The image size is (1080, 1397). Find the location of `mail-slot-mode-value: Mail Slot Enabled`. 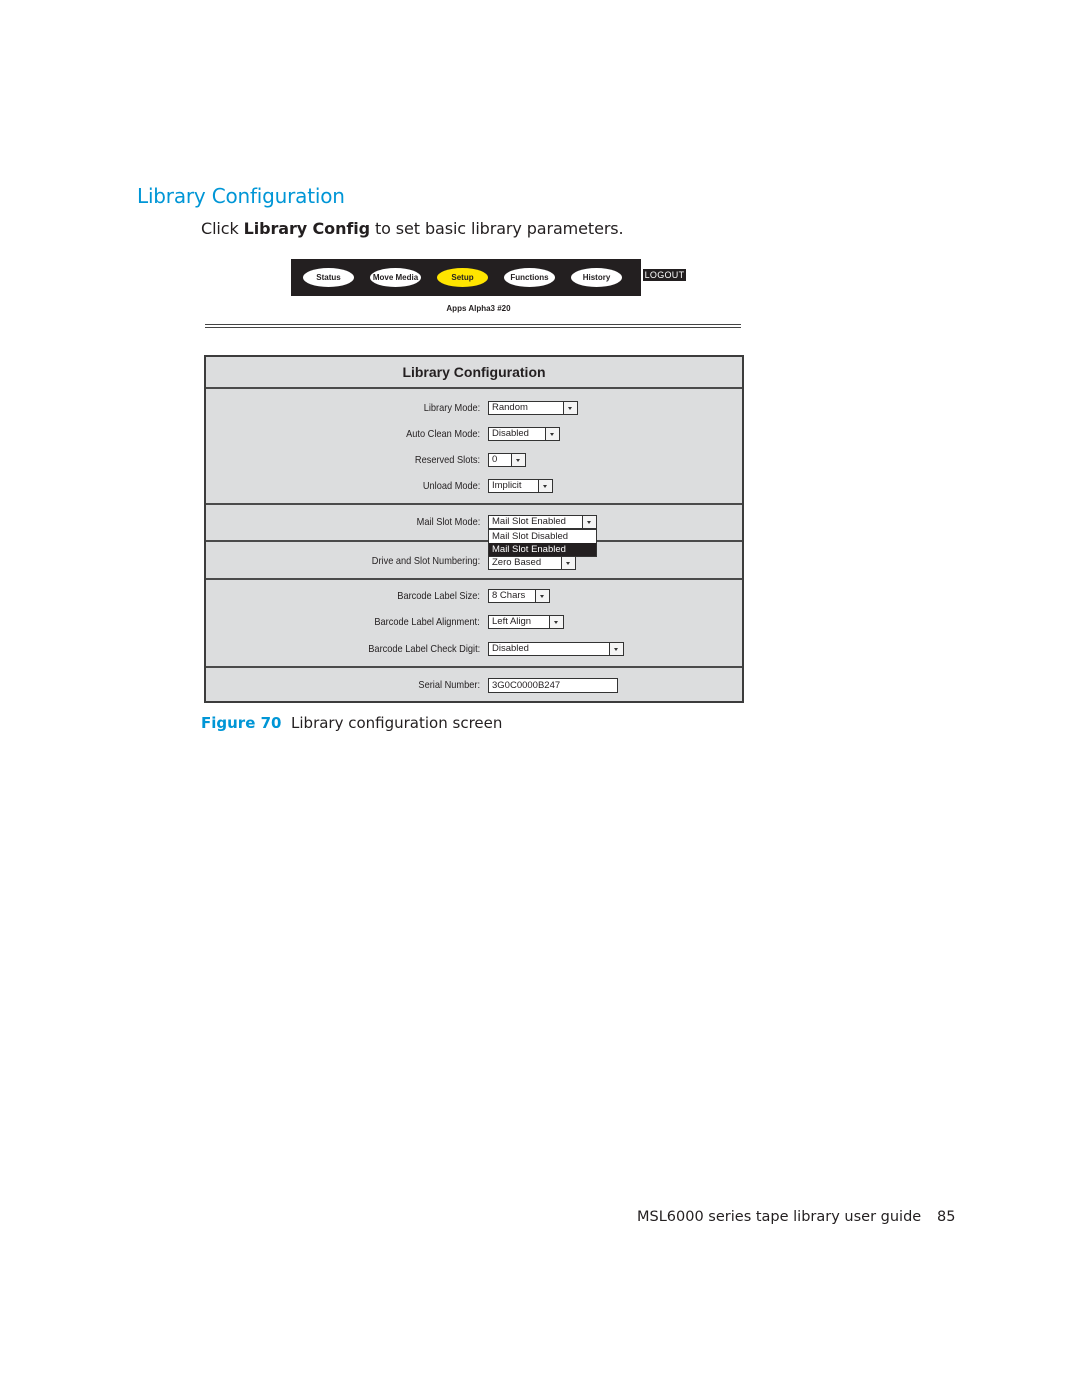

mail-slot-mode-value: Mail Slot Enabled is located at coordinates (529, 521).